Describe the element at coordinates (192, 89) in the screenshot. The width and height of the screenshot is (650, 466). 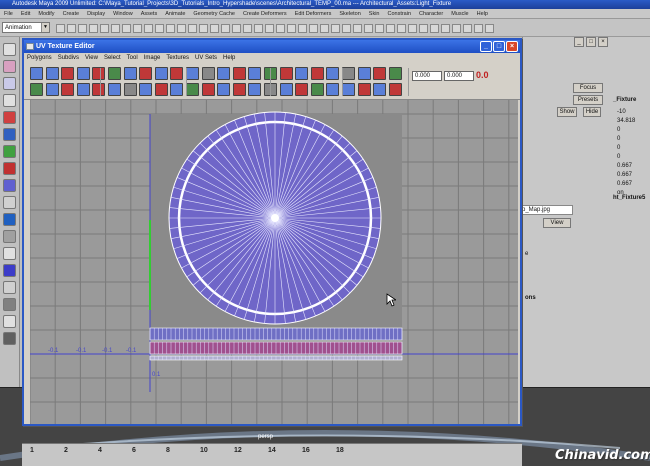
I see `uv-layout-icon` at that location.